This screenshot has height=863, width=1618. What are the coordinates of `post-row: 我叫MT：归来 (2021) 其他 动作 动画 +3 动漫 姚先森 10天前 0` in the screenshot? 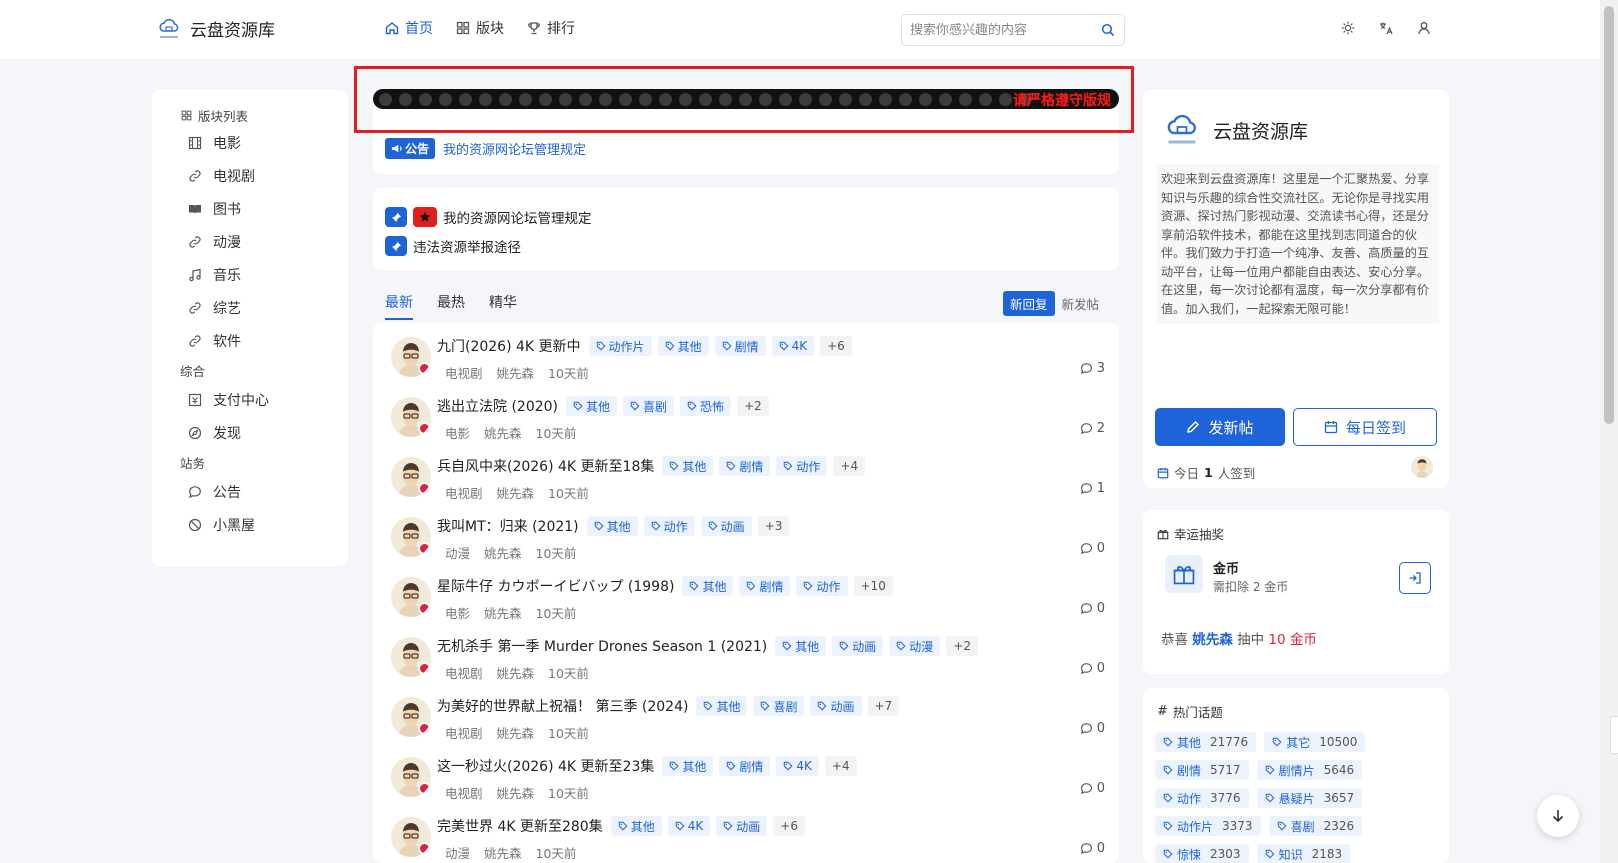 It's located at (746, 534).